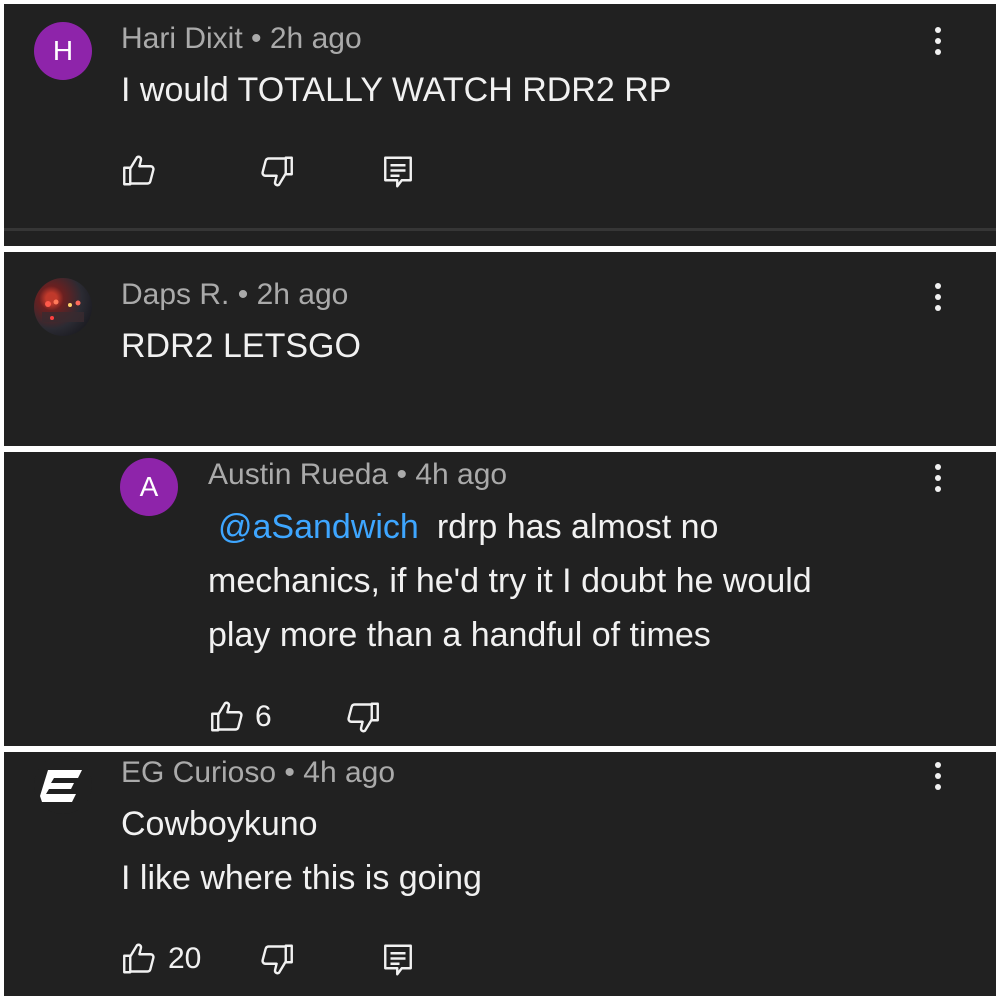  I want to click on avatar-letter: A, so click(149, 486).